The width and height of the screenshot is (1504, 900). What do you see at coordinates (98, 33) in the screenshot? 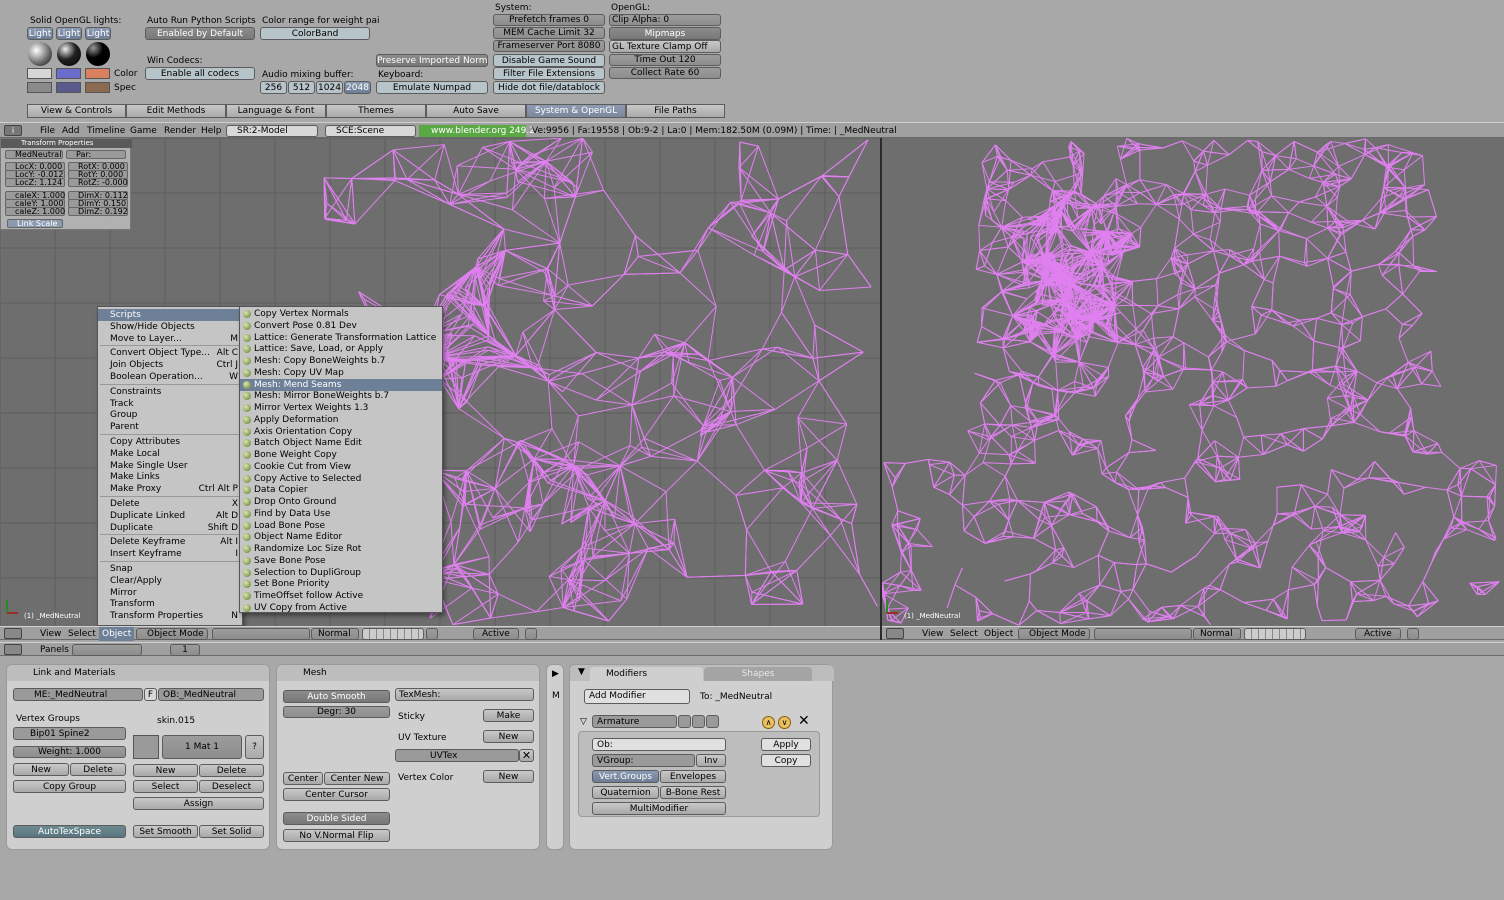
I see `light-3-toggle: Light` at bounding box center [98, 33].